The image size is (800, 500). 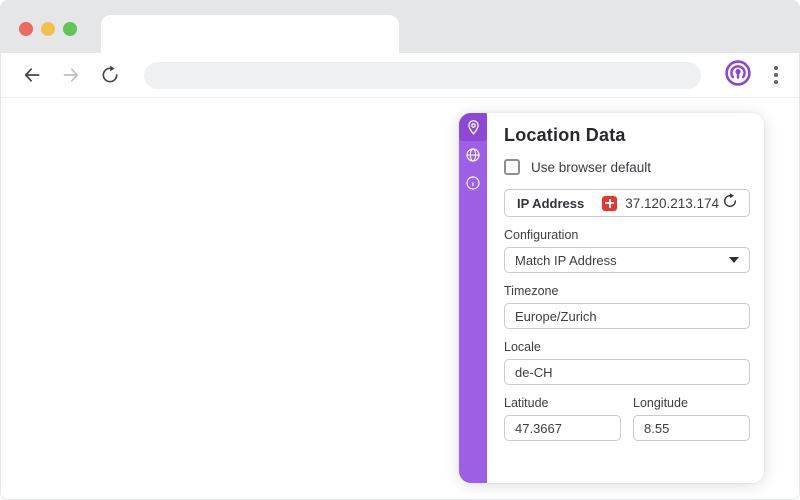 I want to click on configuration-select: Match IP Address, so click(x=627, y=260).